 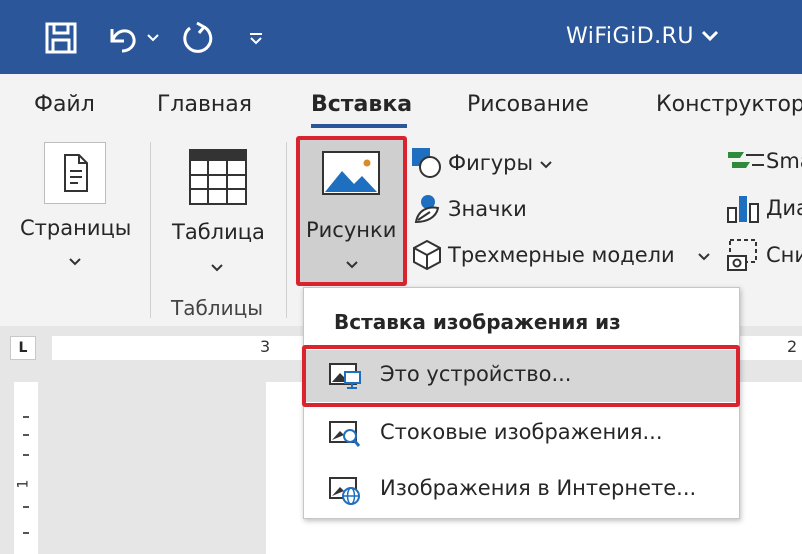 What do you see at coordinates (345, 437) in the screenshot?
I see `image-stock-search-icon` at bounding box center [345, 437].